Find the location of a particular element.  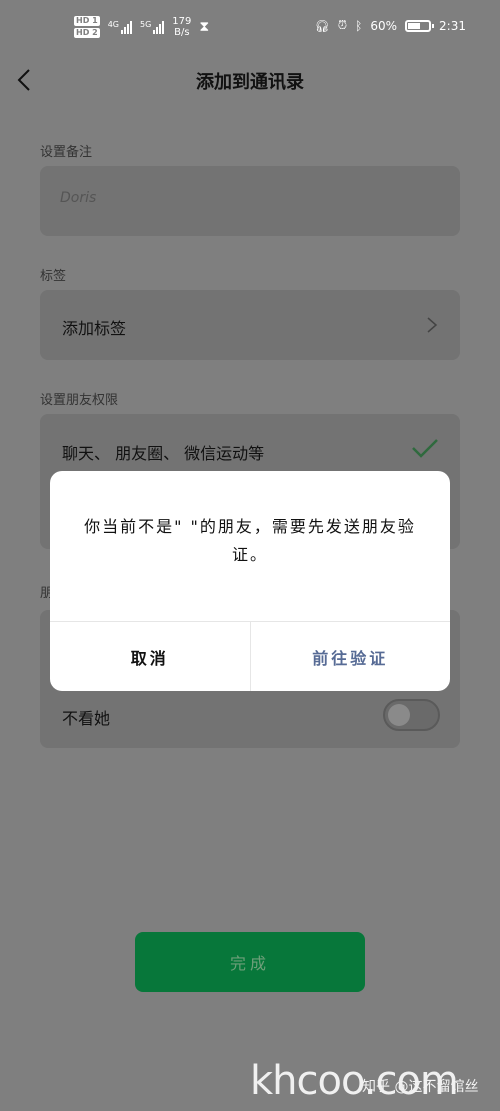

chevron-right-icon is located at coordinates (432, 325).